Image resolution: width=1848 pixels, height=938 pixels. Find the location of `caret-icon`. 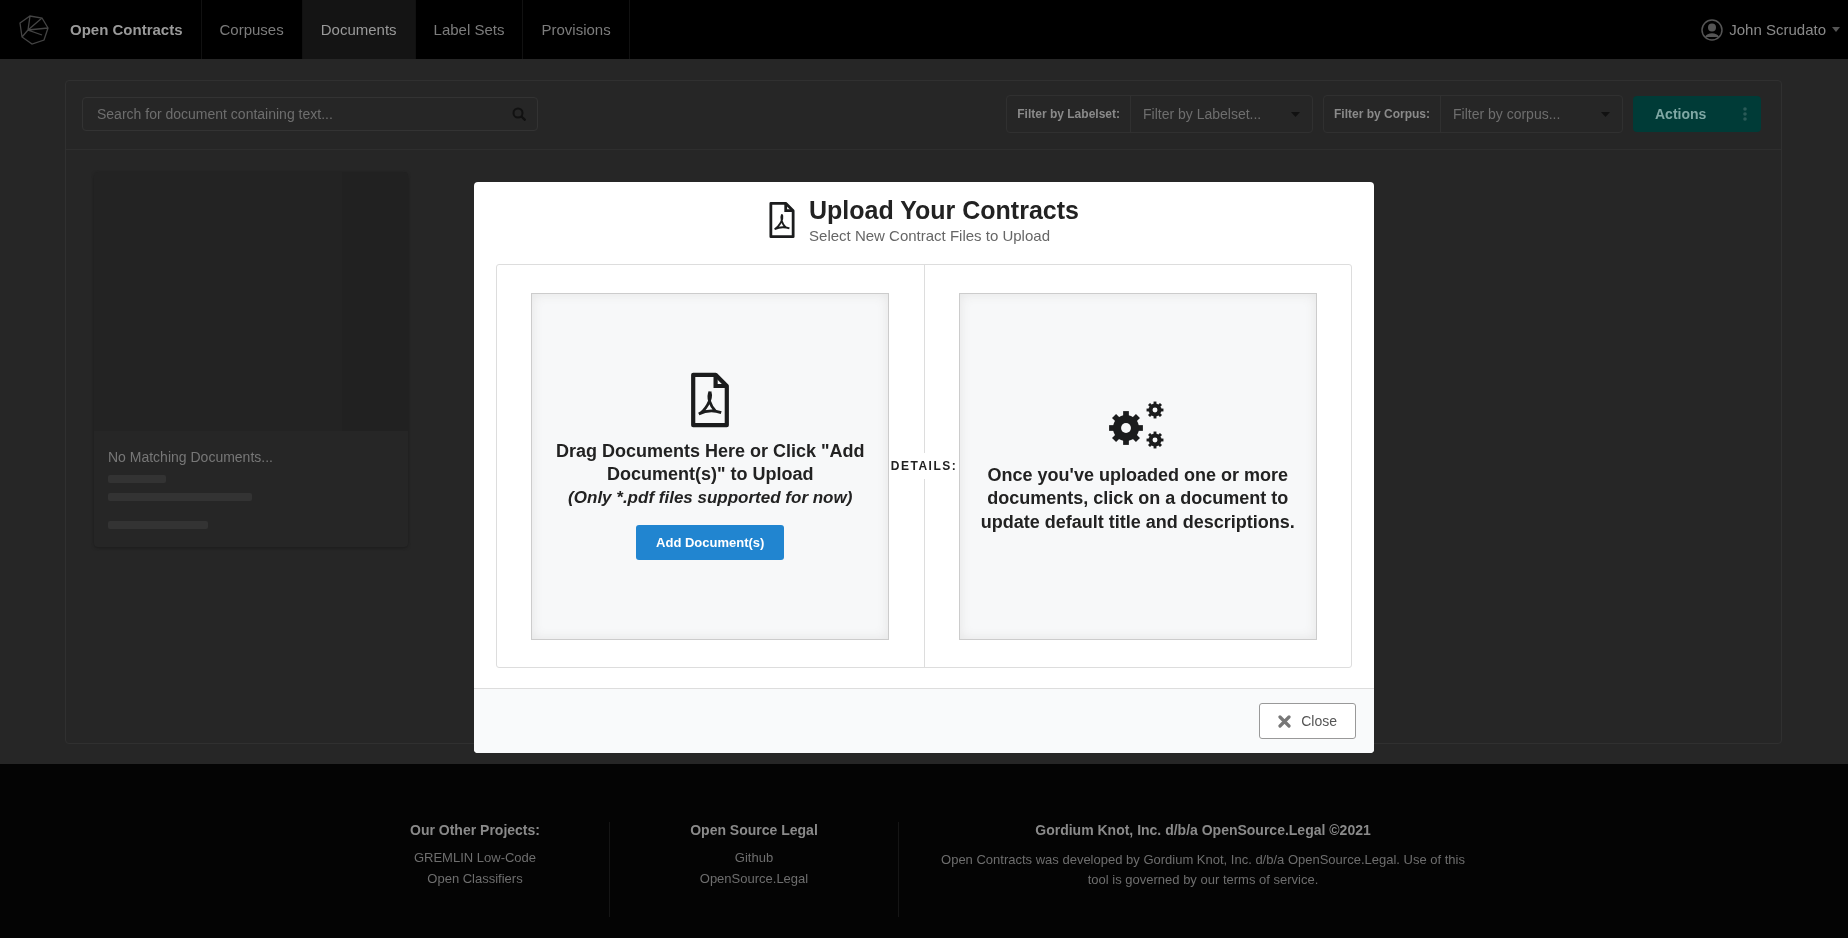

caret-icon is located at coordinates (1836, 29).